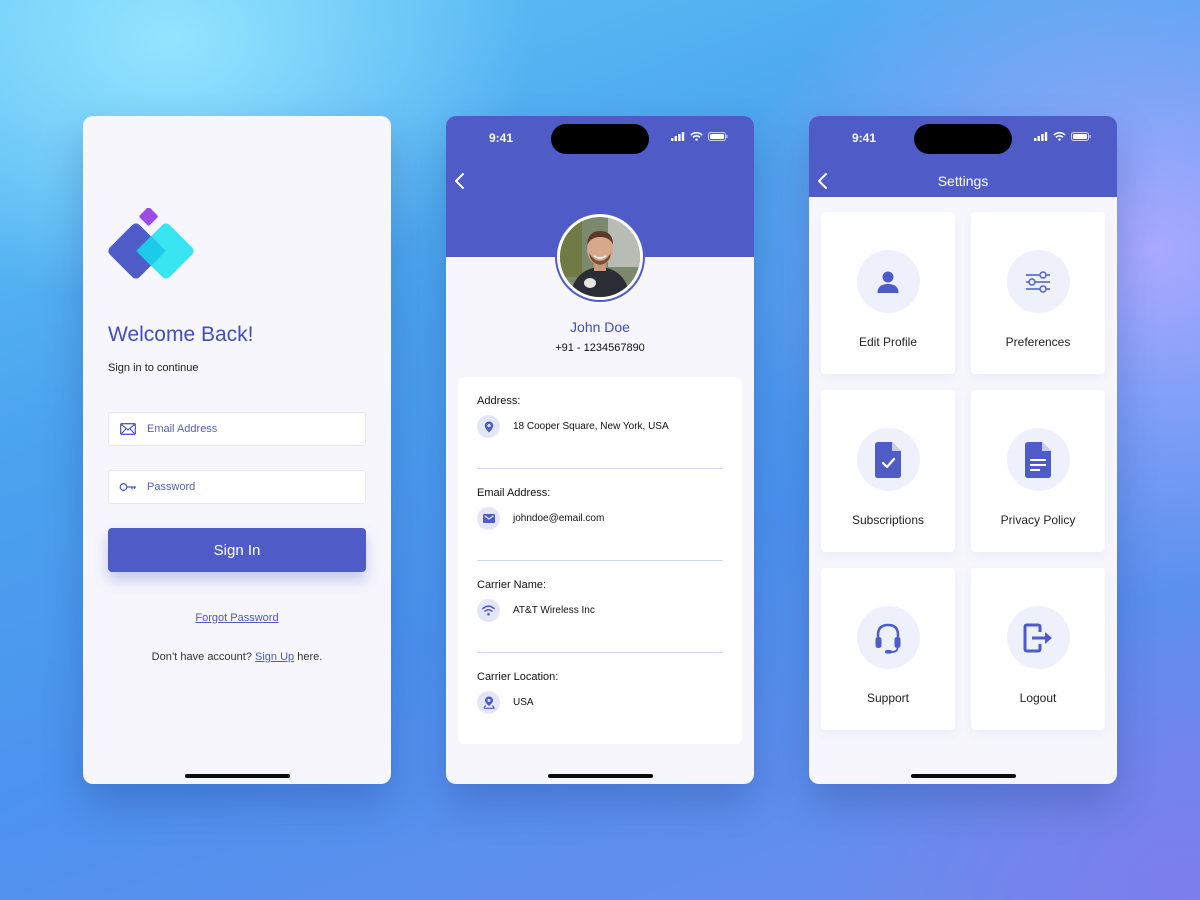 The width and height of the screenshot is (1200, 900). What do you see at coordinates (523, 702) in the screenshot?
I see `info-value: USA` at bounding box center [523, 702].